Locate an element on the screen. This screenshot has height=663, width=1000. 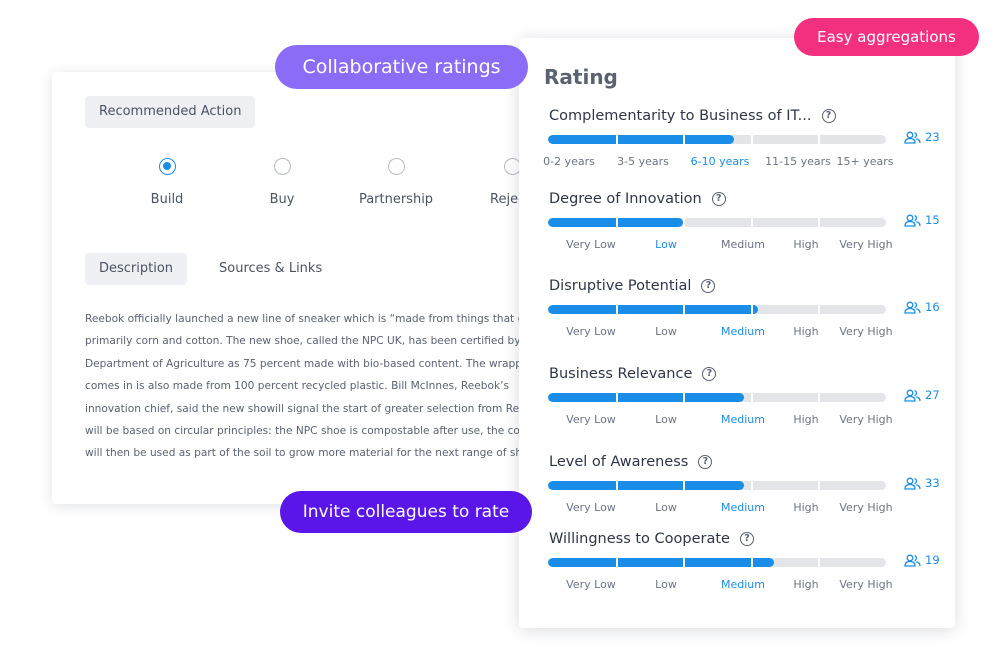
invite-colleagues-button: Invite colleagues to rate is located at coordinates (406, 512).